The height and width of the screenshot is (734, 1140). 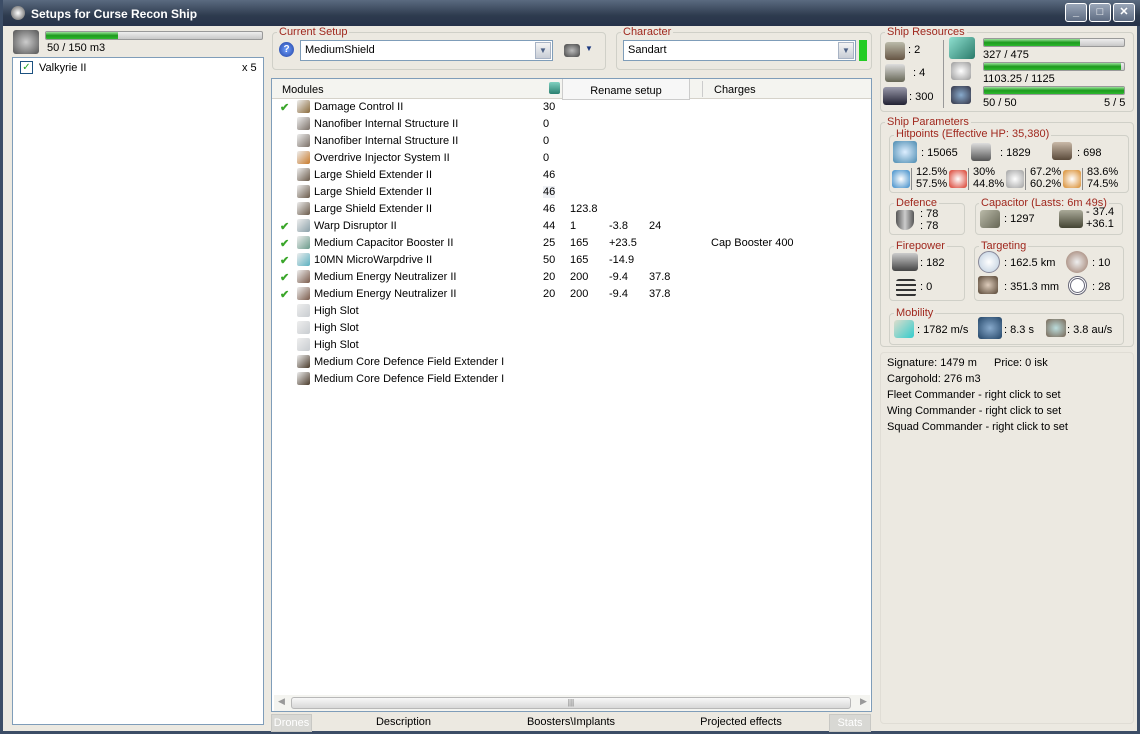 I want to click on table-header: Modules Rename setup Charges, so click(x=571, y=89).